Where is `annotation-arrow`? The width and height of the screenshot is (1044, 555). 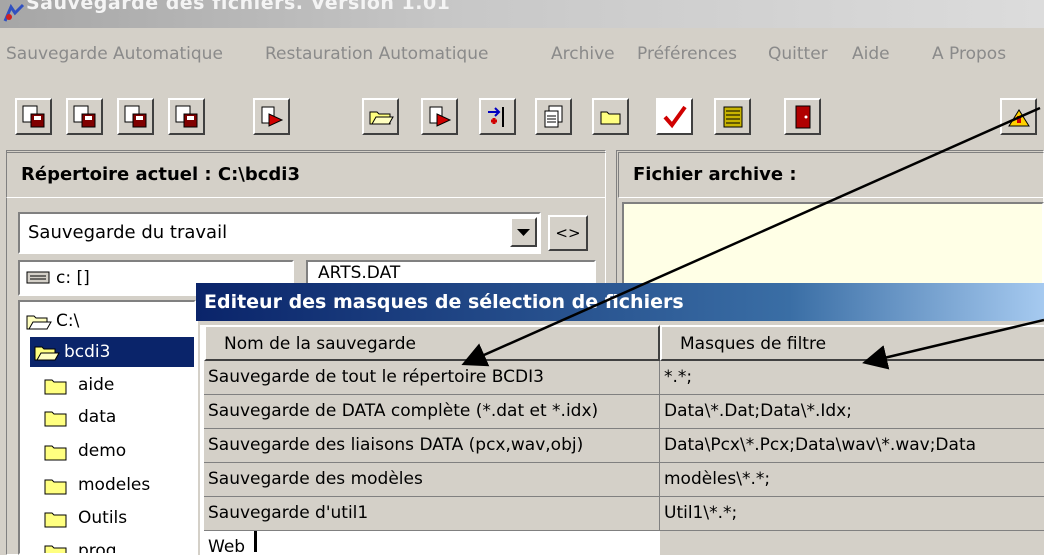 annotation-arrow is located at coordinates (953, 344).